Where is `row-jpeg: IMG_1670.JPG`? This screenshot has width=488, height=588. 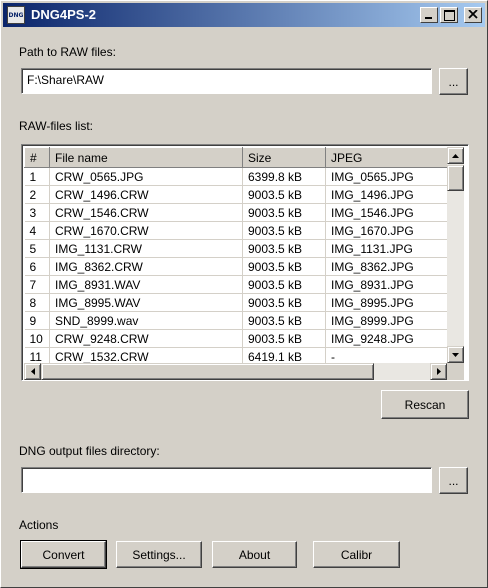 row-jpeg: IMG_1670.JPG is located at coordinates (386, 230).